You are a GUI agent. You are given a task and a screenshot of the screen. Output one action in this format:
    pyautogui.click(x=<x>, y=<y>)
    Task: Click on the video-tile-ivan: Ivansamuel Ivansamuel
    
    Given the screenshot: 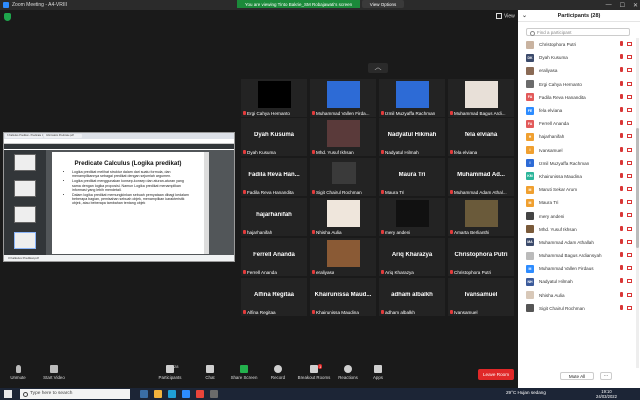 What is the action you would take?
    pyautogui.click(x=481, y=297)
    